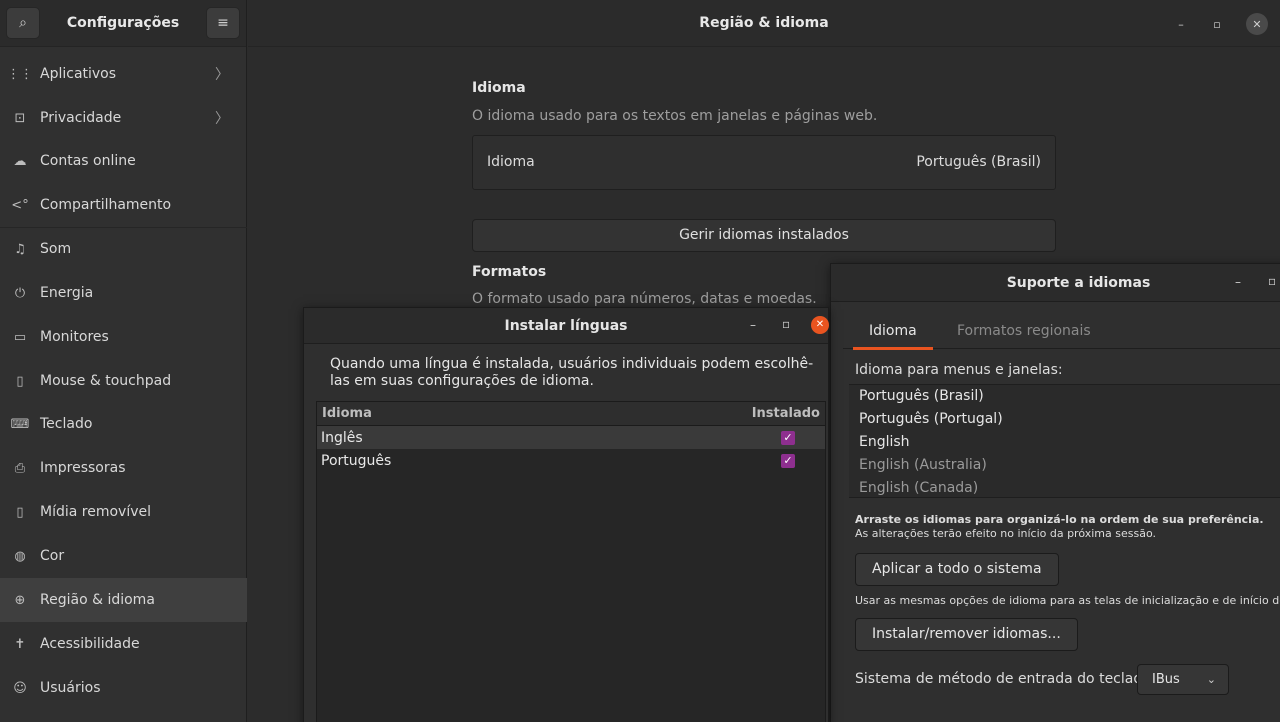  What do you see at coordinates (786, 413) in the screenshot?
I see `column-header-instalado: Instalado` at bounding box center [786, 413].